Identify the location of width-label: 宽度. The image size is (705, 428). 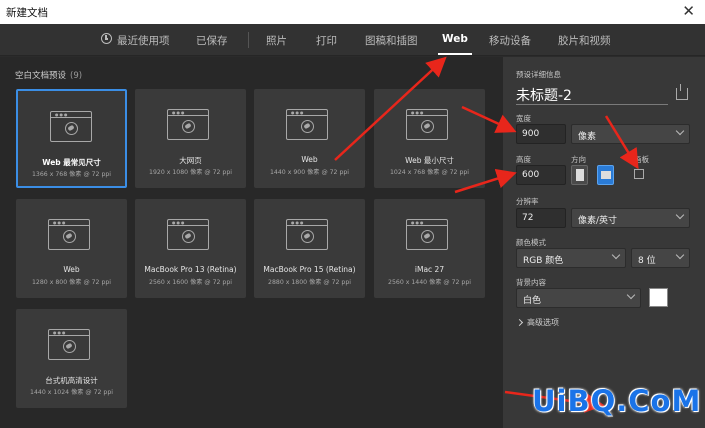
(523, 118).